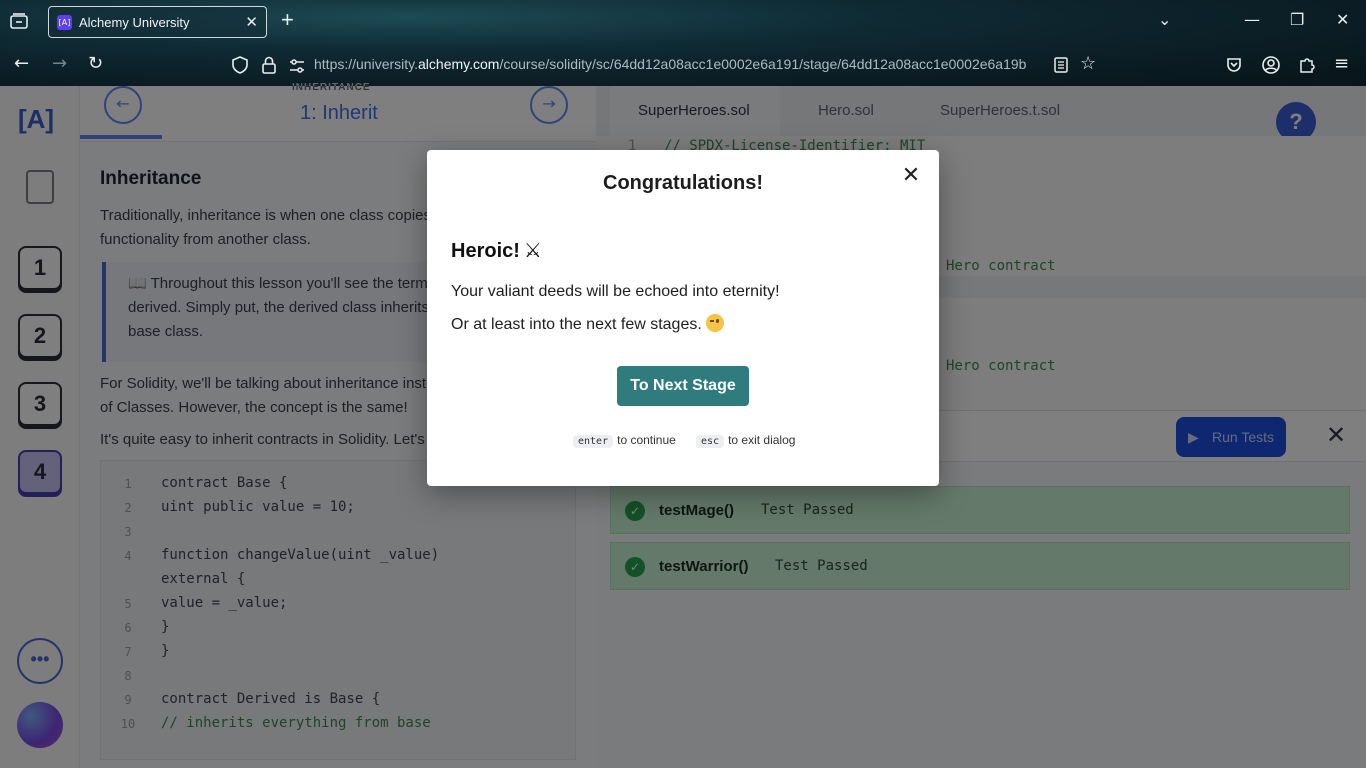  I want to click on restore-icon: ❐, so click(1297, 19).